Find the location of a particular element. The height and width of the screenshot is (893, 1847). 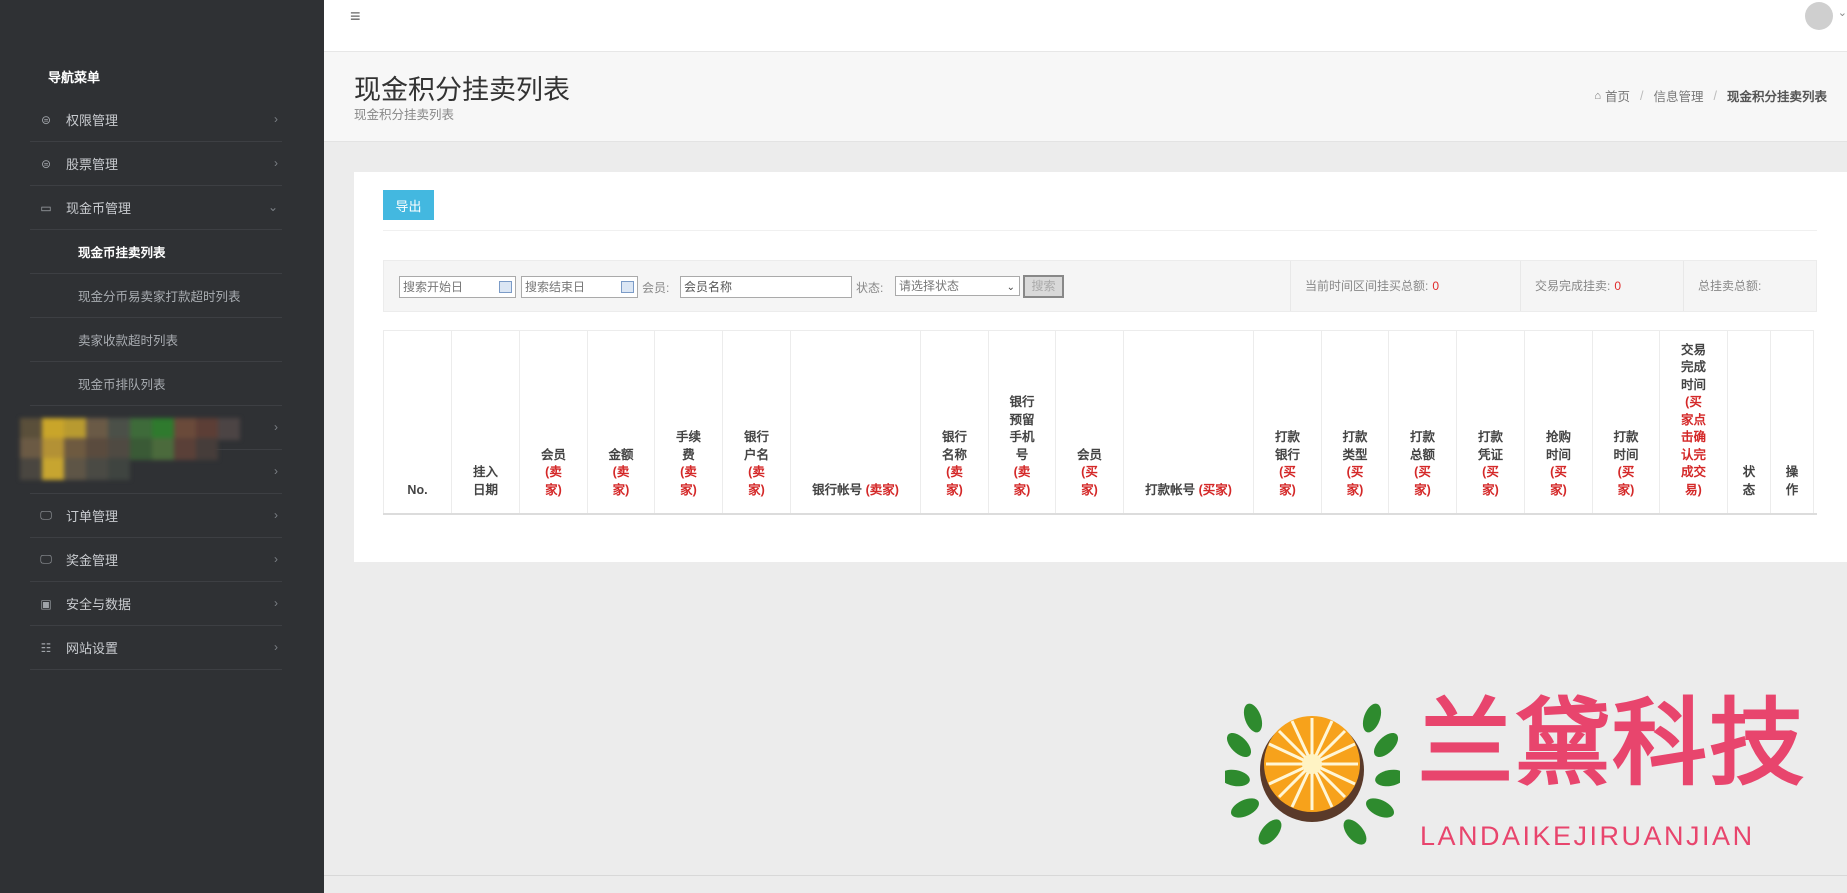

completed-stat: 交易完成挂卖: 0 is located at coordinates (1601, 286).